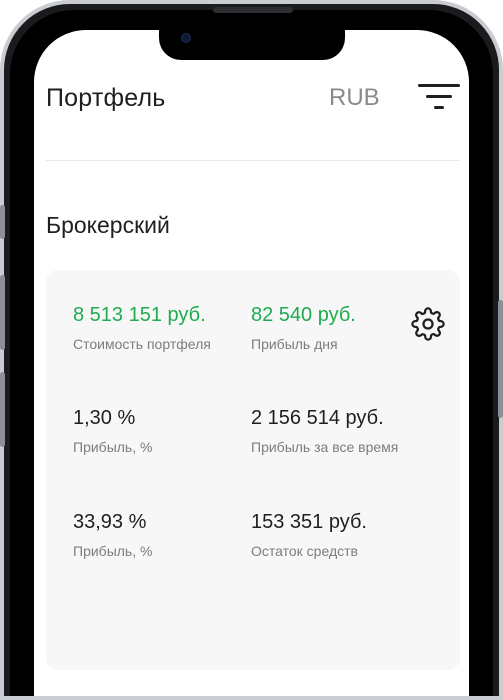  What do you see at coordinates (139, 315) in the screenshot?
I see `portfolio-value: 8 513 151 руб.` at bounding box center [139, 315].